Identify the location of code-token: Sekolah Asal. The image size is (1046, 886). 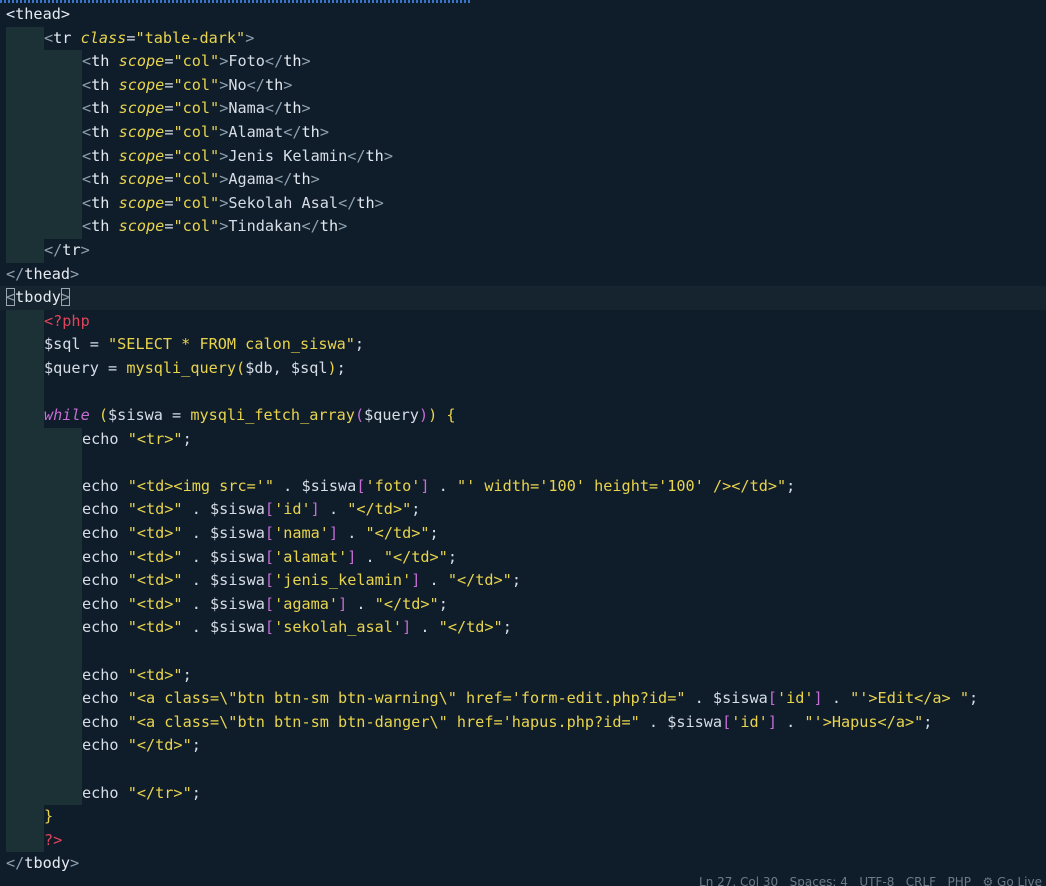
(283, 202).